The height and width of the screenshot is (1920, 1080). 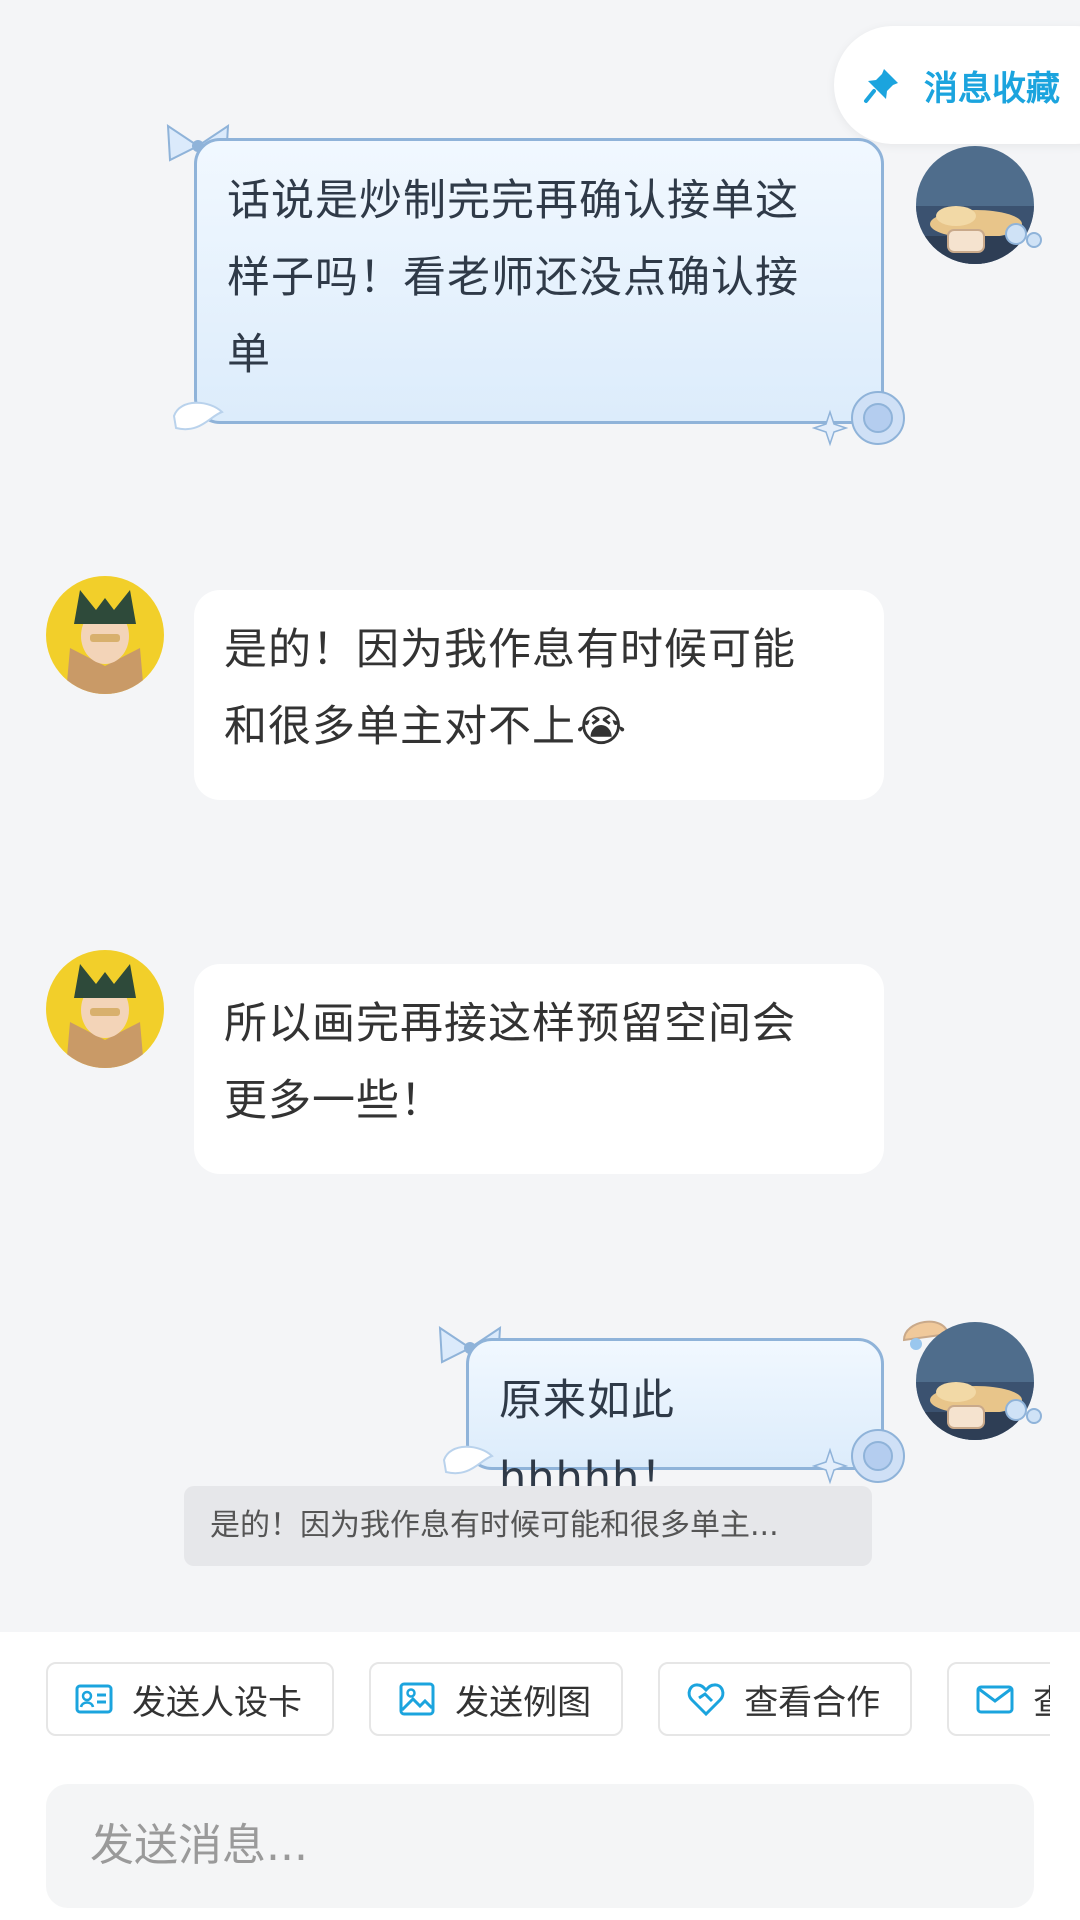 What do you see at coordinates (523, 1702) in the screenshot?
I see `action-label: 发送例图` at bounding box center [523, 1702].